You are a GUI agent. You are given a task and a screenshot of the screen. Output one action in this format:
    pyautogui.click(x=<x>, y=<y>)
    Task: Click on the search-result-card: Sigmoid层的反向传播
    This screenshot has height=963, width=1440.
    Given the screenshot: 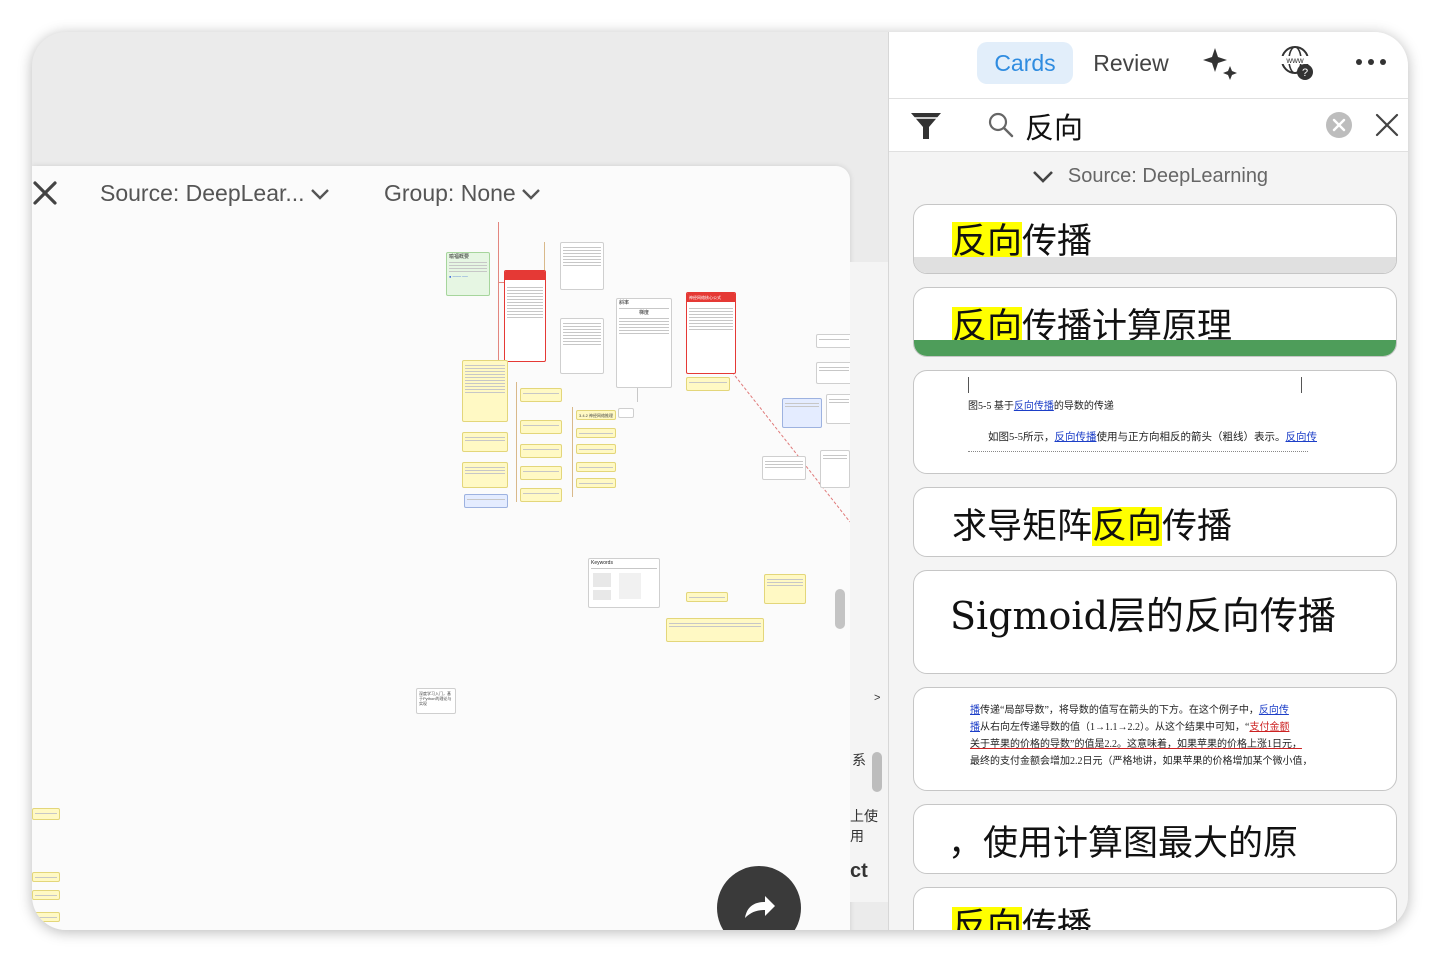 What is the action you would take?
    pyautogui.click(x=1155, y=622)
    